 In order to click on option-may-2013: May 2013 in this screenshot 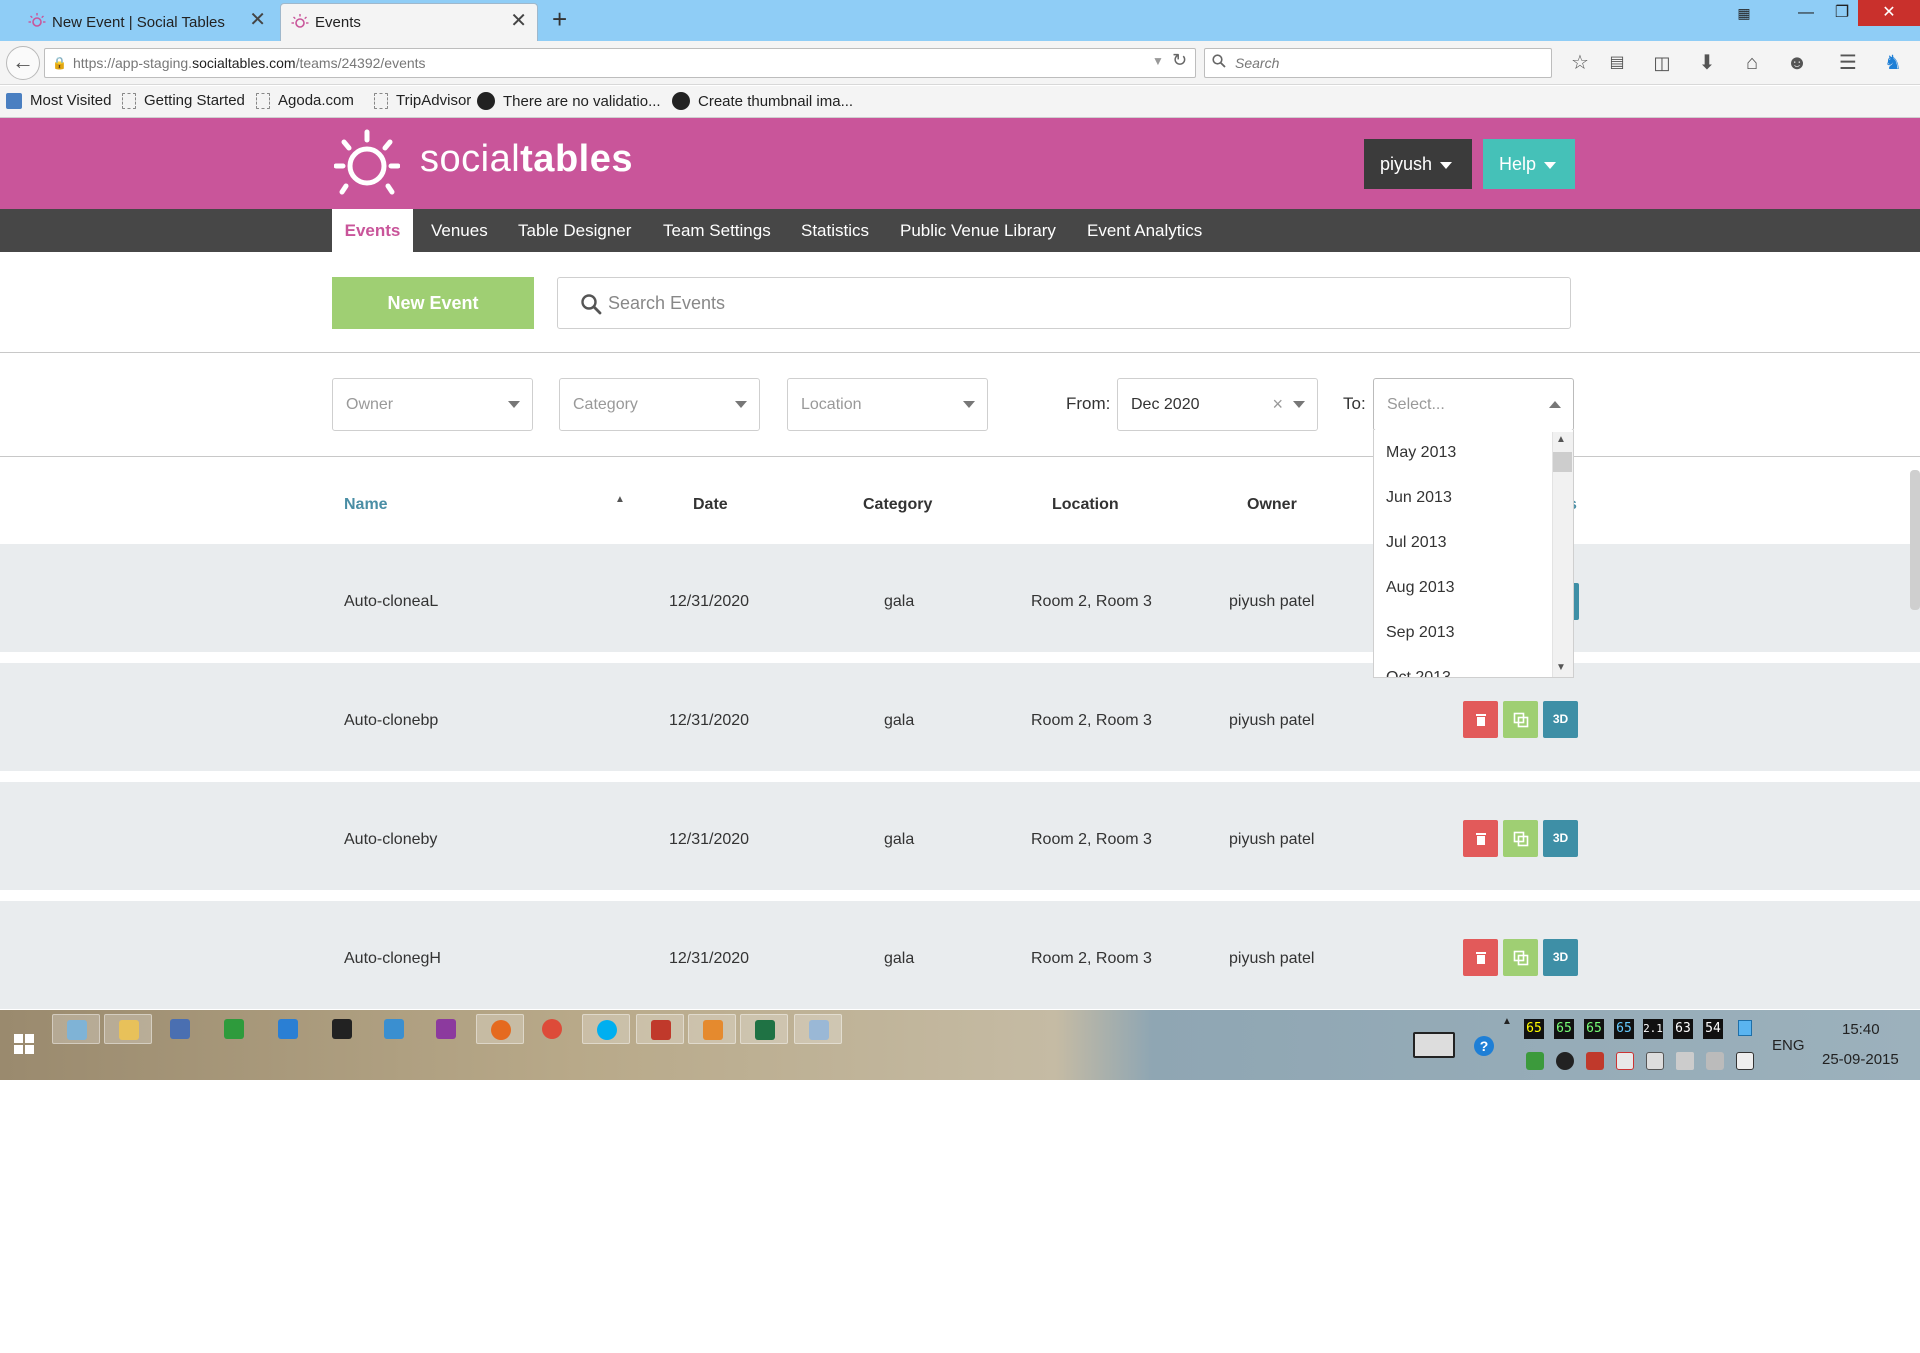, I will do `click(1421, 453)`.